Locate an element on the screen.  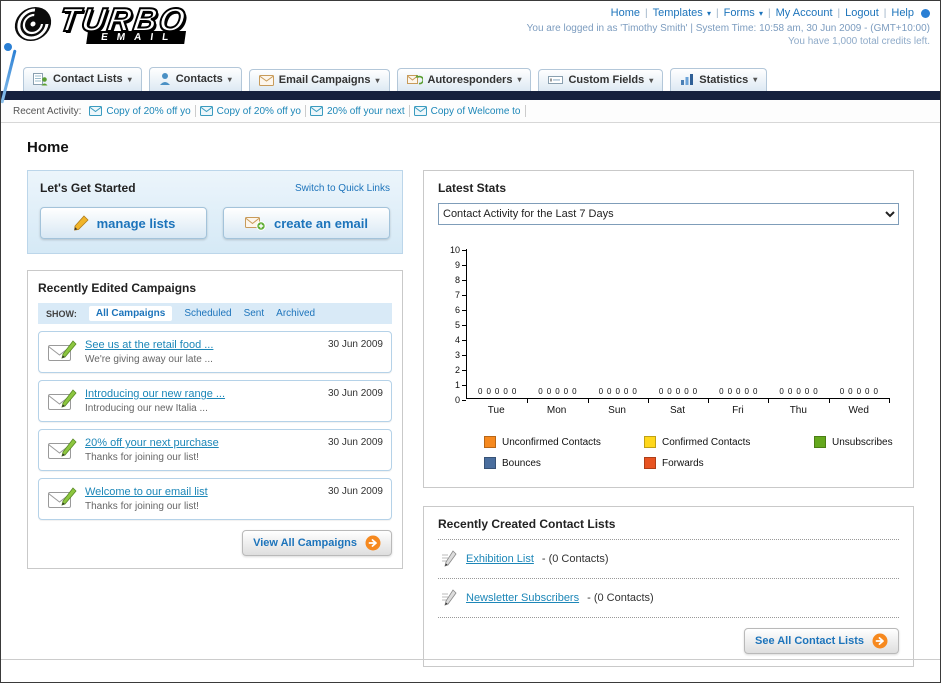
switch-to-quick-links-link: Switch to Quick Links is located at coordinates (342, 188).